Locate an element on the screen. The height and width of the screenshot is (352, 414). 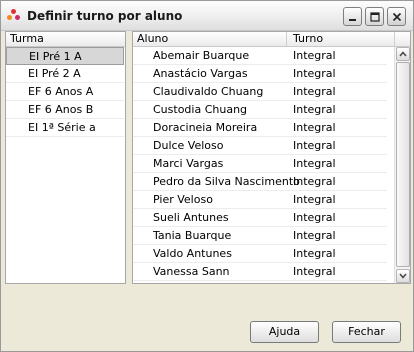
table-row: Pedro da Silva Nascimento Integral is located at coordinates (260, 182).